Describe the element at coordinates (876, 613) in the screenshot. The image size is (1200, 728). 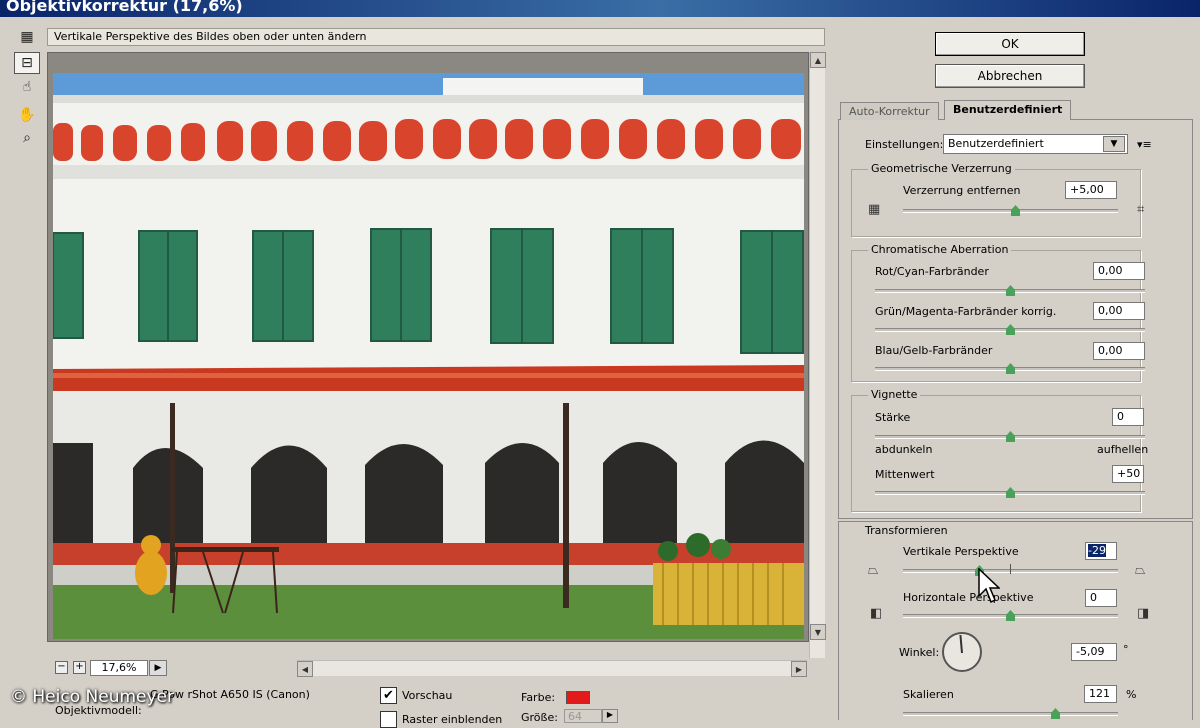
I see `perspective-left-icon: ◧` at that location.